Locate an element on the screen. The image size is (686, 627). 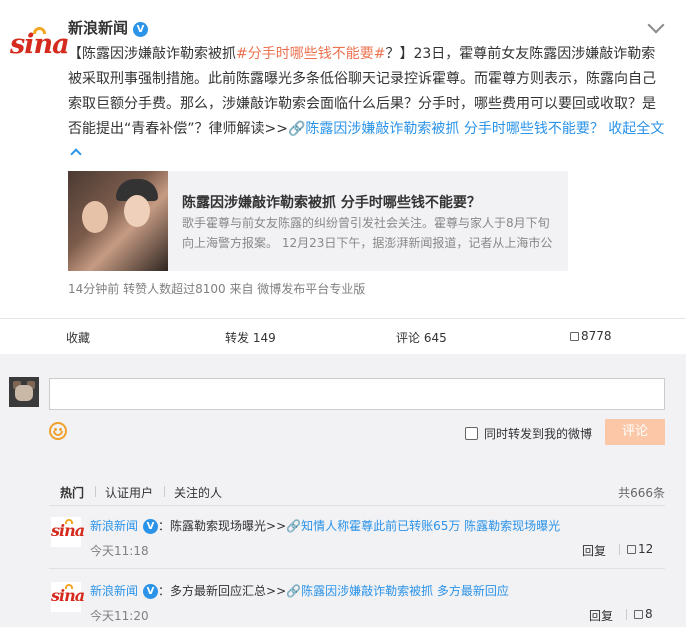
comment-like-count: 12 is located at coordinates (646, 549).